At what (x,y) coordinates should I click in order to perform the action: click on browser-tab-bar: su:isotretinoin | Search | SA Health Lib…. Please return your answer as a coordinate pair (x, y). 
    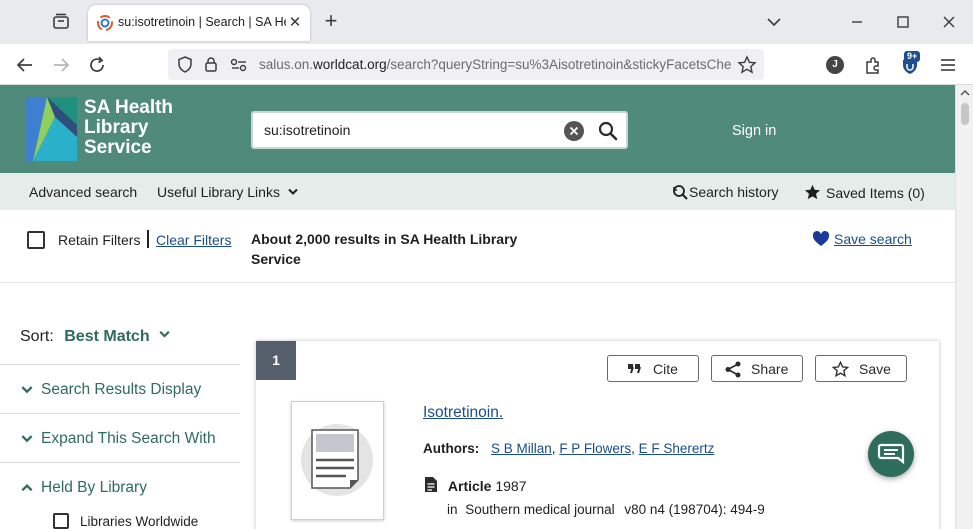
    Looking at the image, I should click on (486, 22).